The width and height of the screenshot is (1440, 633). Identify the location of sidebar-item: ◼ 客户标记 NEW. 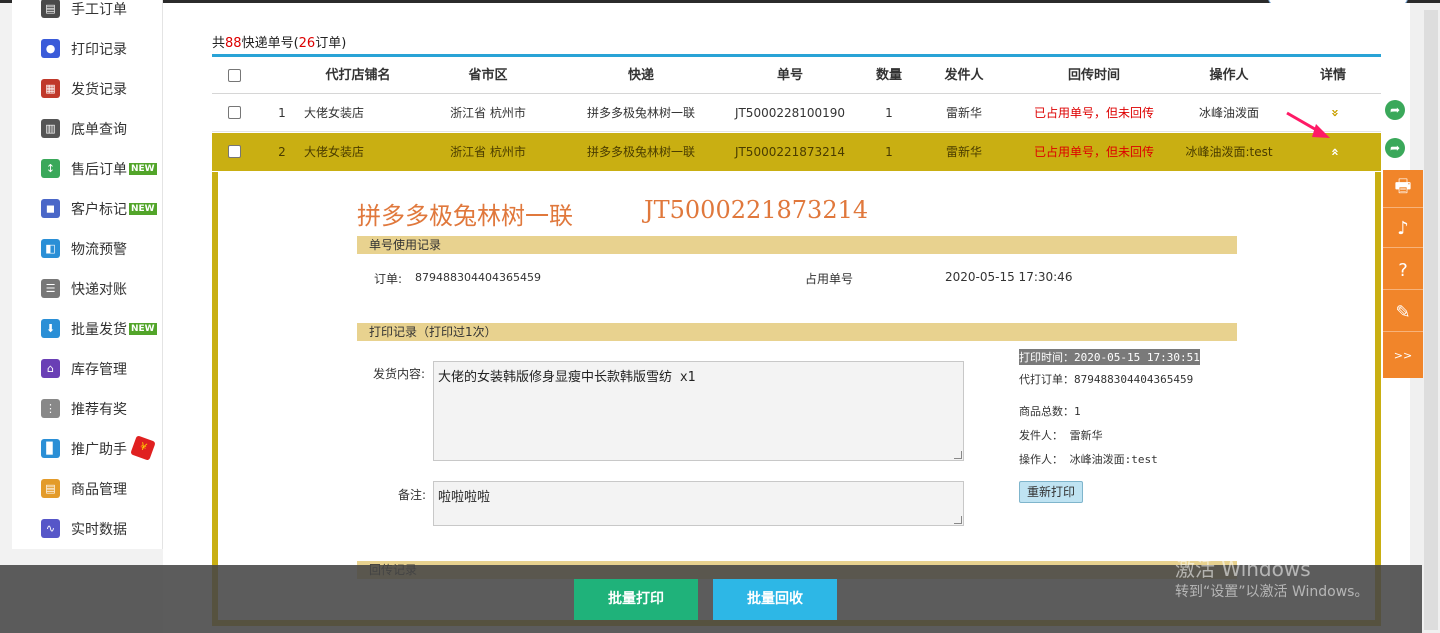
(87, 209).